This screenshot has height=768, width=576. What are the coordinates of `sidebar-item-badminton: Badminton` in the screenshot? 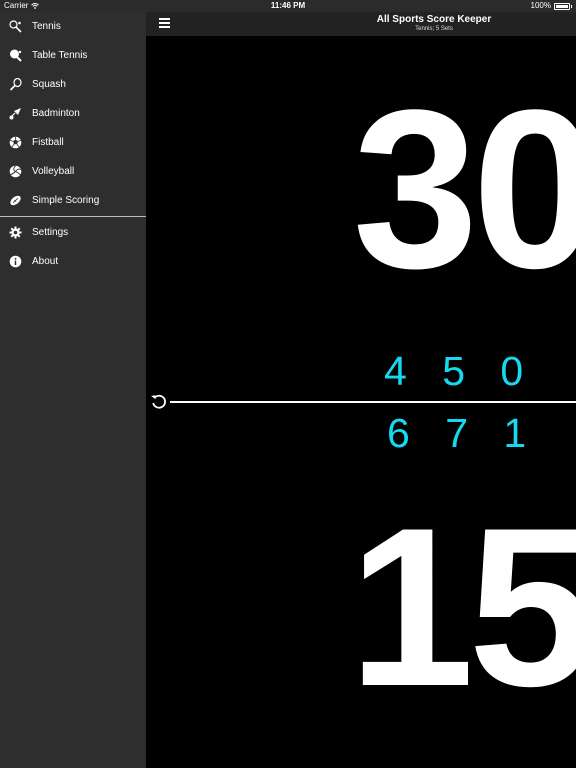 It's located at (73, 113).